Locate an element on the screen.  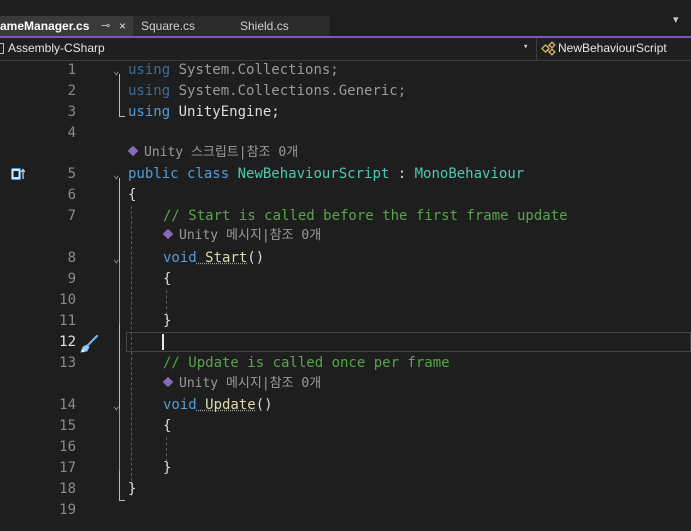
pin-icon: ⊸ is located at coordinates (105, 26).